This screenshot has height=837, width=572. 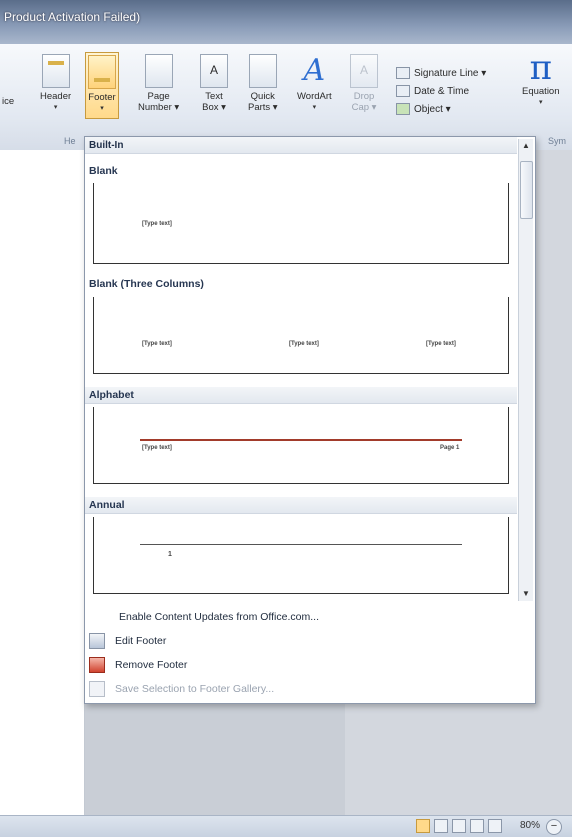 I want to click on save-selection-icon, so click(x=97, y=689).